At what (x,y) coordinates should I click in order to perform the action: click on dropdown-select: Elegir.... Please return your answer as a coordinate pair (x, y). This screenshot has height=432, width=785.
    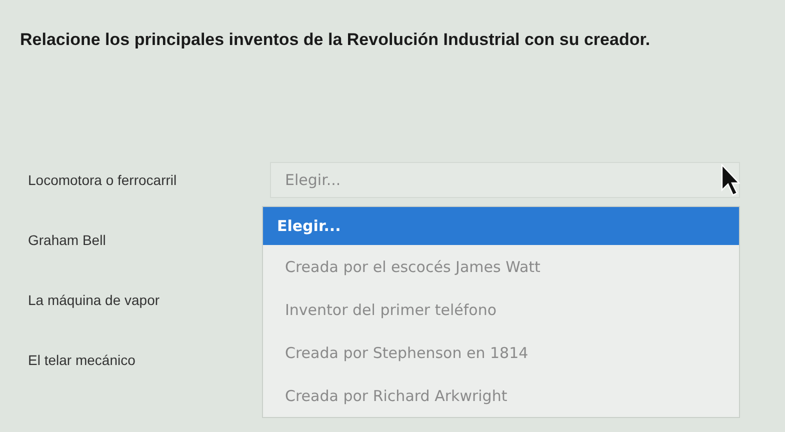
    Looking at the image, I should click on (505, 180).